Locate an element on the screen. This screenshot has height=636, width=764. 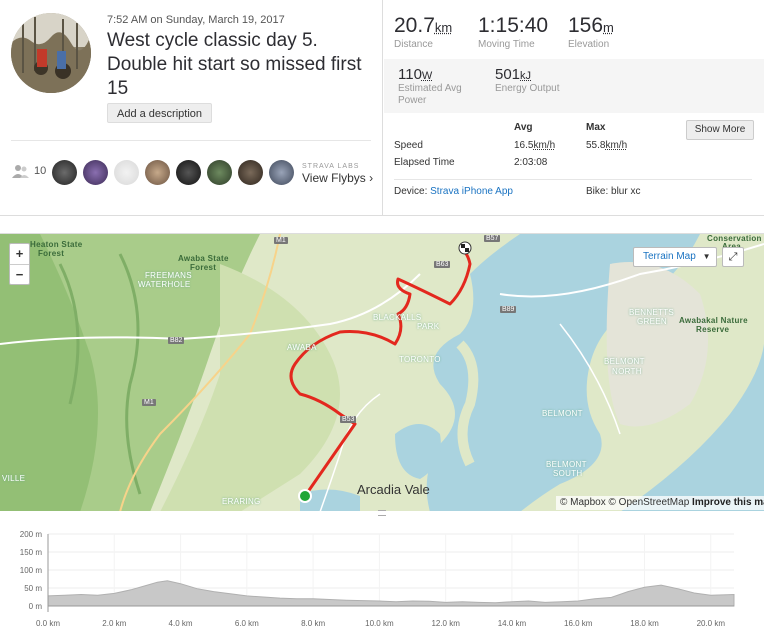
fullscreen-button: ⤢ is located at coordinates (733, 257).